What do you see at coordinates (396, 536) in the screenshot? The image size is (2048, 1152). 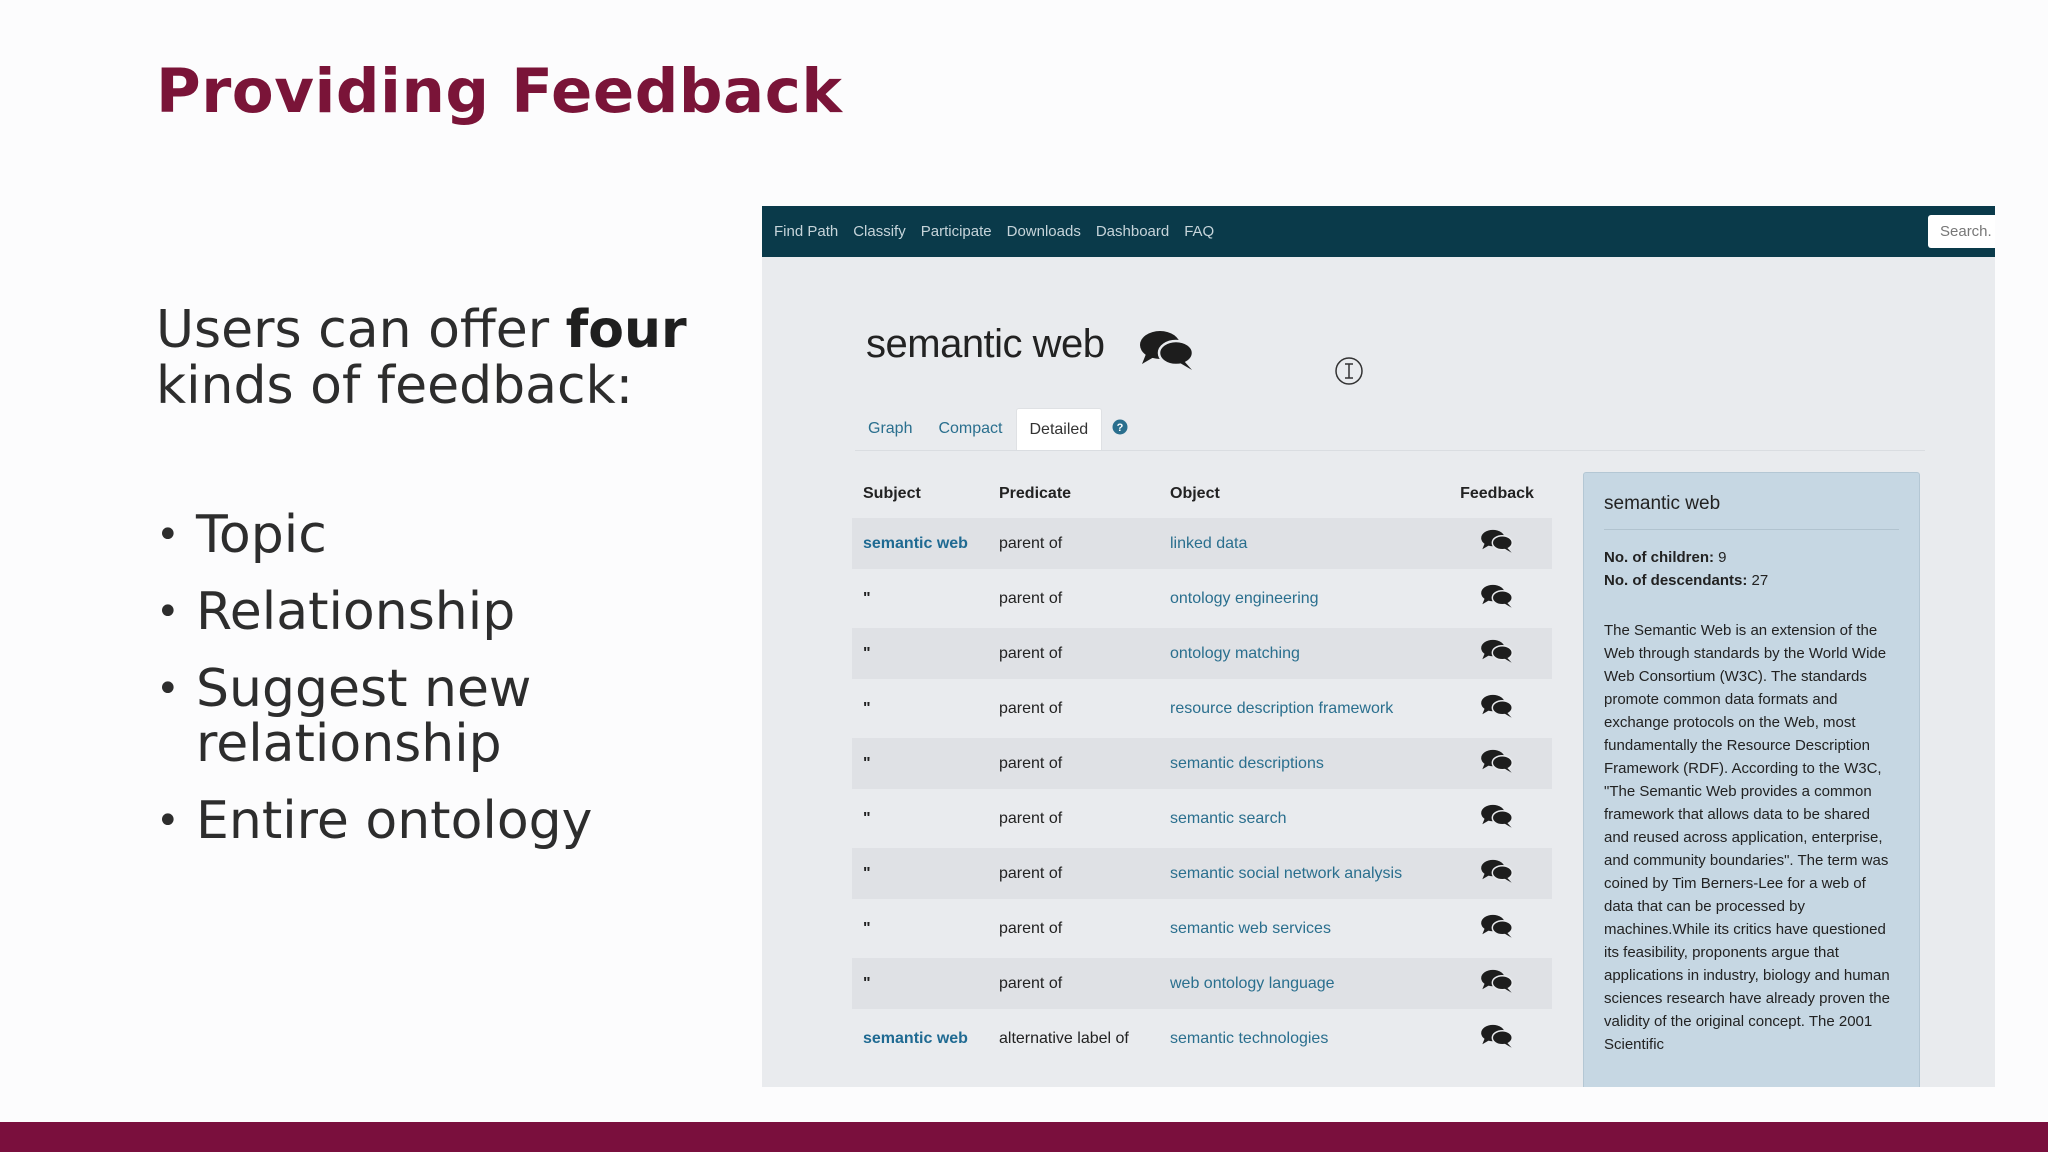 I see `bullet-topic: Topic` at bounding box center [396, 536].